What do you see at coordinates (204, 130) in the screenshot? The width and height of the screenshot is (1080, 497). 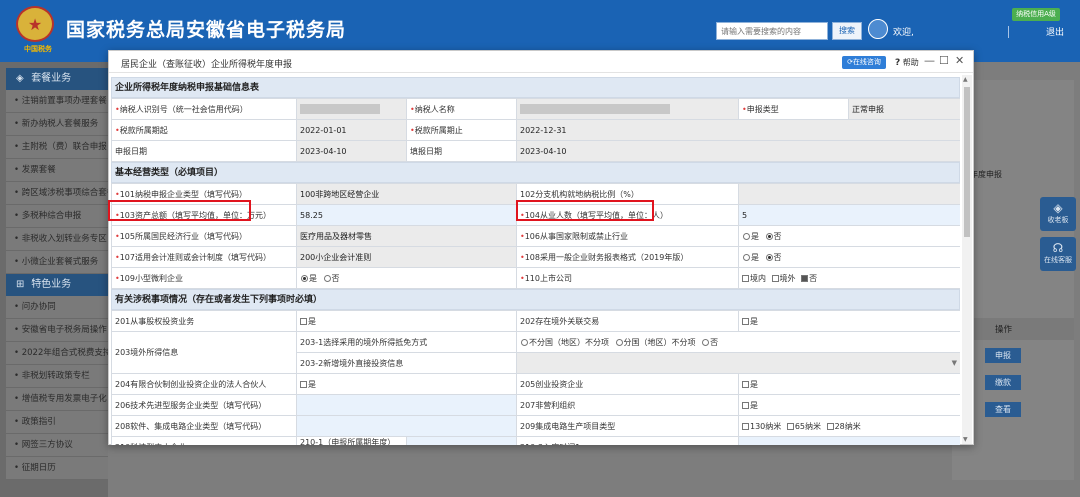 I see `field-label: •税款所属期起` at bounding box center [204, 130].